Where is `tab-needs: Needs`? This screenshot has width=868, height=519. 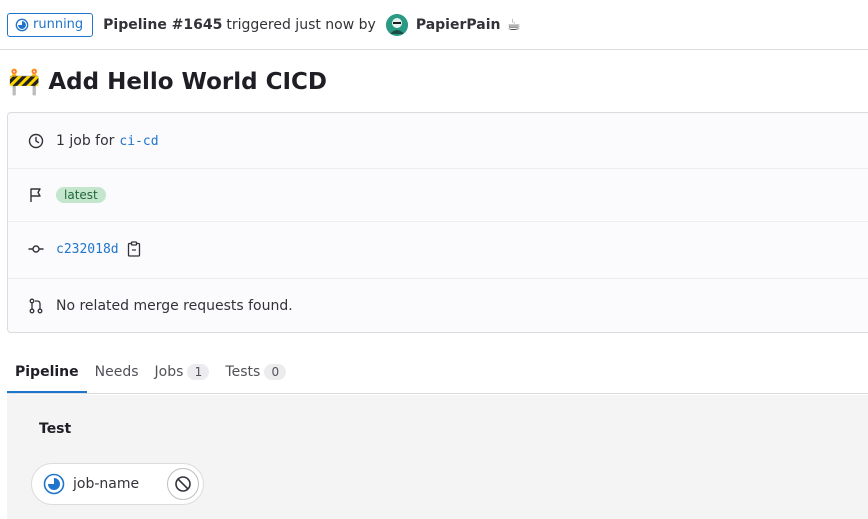 tab-needs: Needs is located at coordinates (117, 371).